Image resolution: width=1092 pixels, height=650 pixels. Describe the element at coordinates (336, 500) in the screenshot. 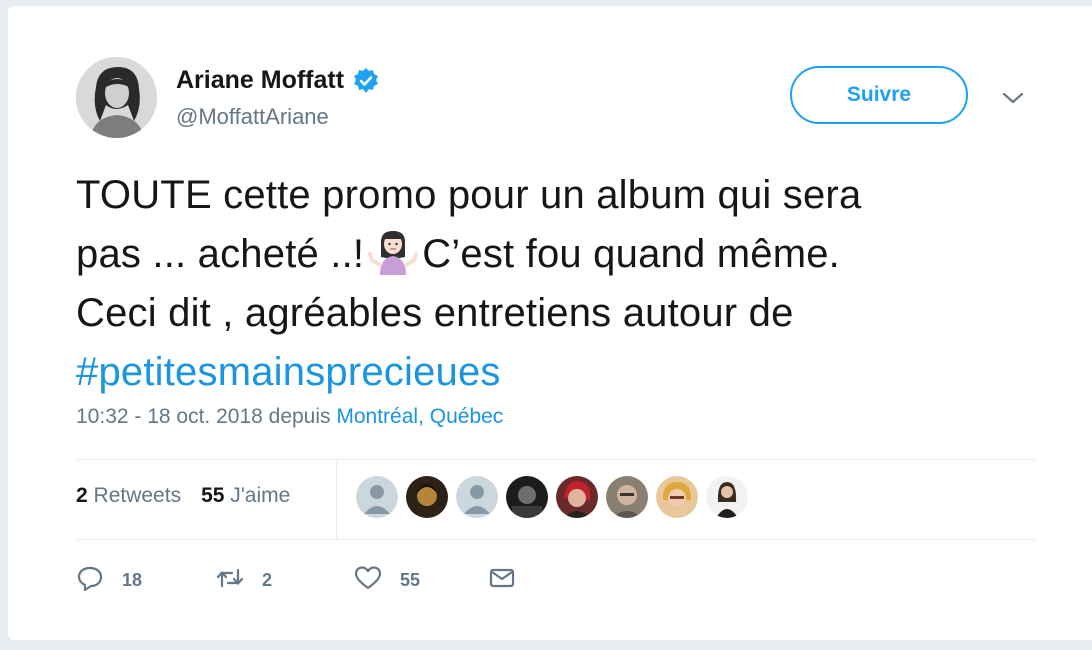

I see `stats-divider` at that location.